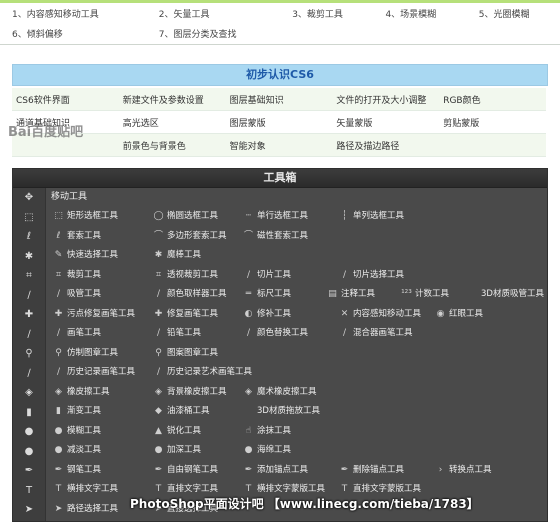 The image size is (560, 522). What do you see at coordinates (492, 99) in the screenshot?
I see `topic-link: RGB颜色` at bounding box center [492, 99].